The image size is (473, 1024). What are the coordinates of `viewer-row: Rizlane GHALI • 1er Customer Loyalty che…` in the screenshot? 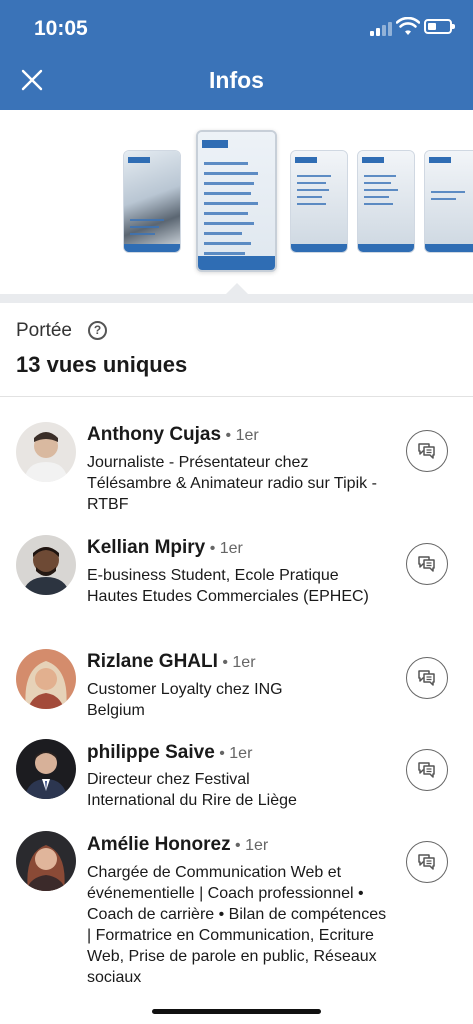 It's located at (236, 687).